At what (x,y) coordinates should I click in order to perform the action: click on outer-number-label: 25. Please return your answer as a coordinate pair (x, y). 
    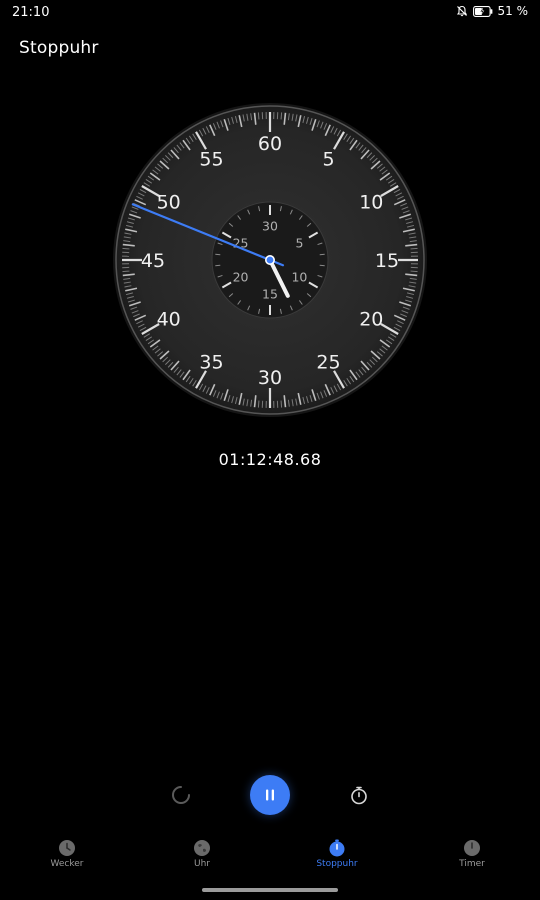
    Looking at the image, I should click on (328, 362).